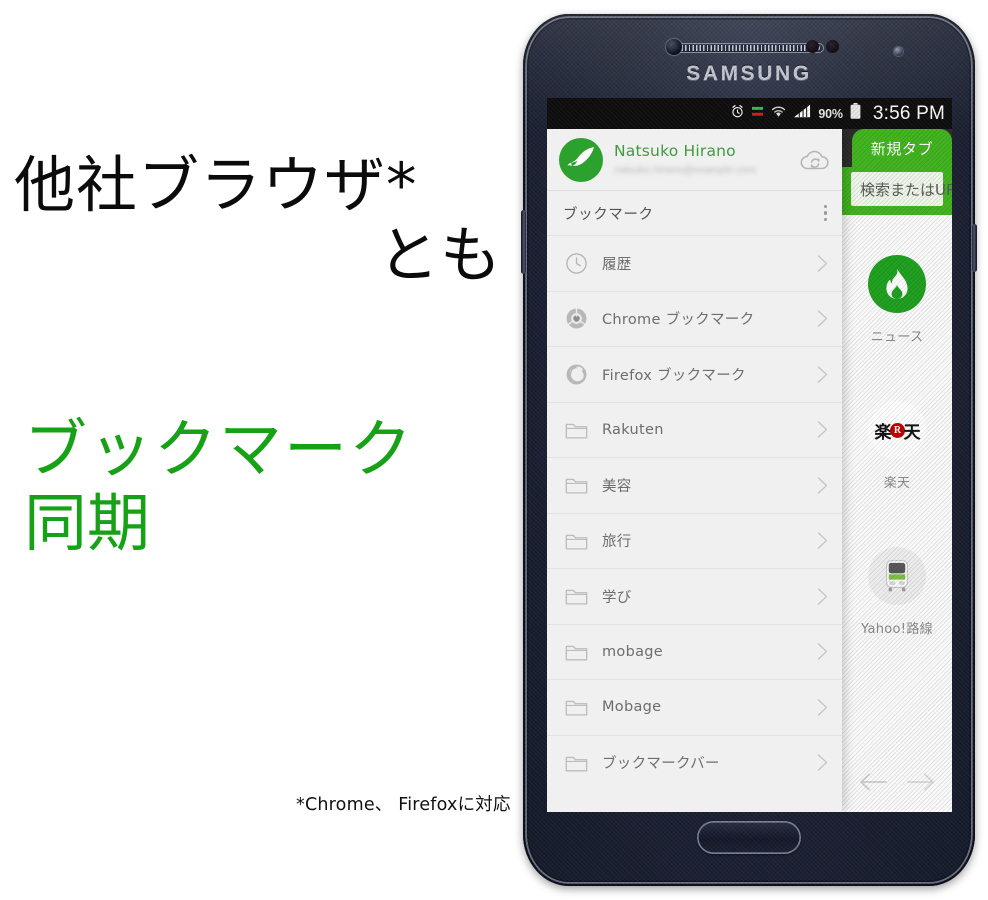  I want to click on tab-strip: 新規タブ, so click(897, 148).